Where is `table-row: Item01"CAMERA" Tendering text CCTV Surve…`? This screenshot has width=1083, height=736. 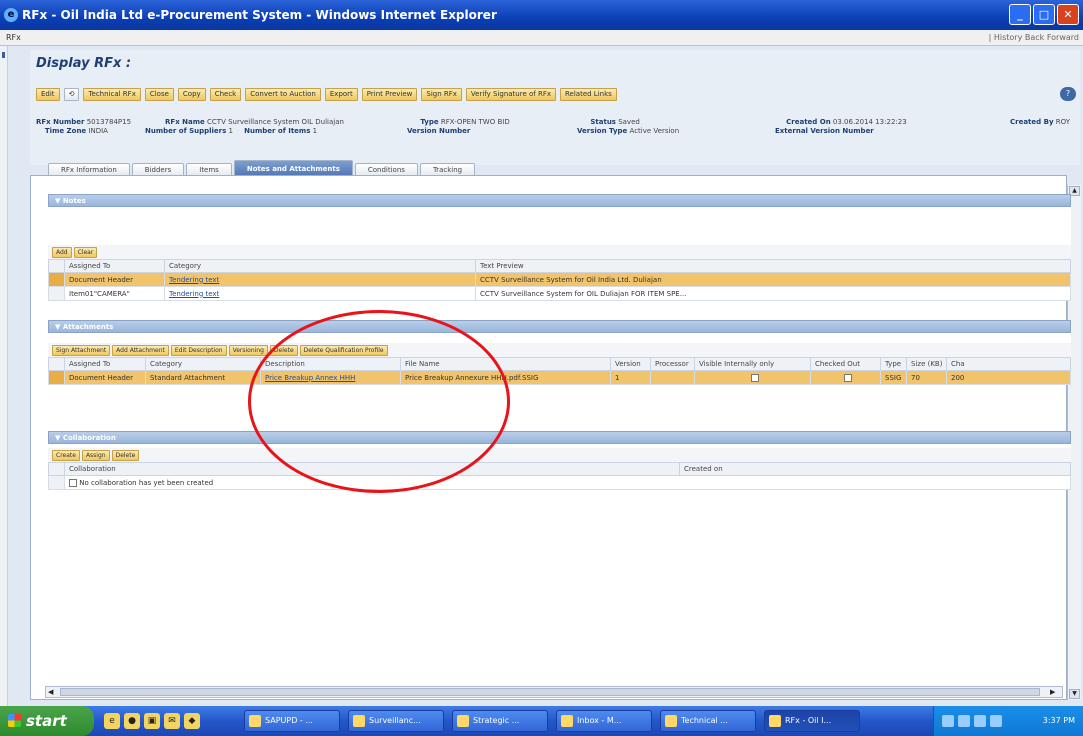
table-row: Item01"CAMERA" Tendering text CCTV Surve… is located at coordinates (559, 293).